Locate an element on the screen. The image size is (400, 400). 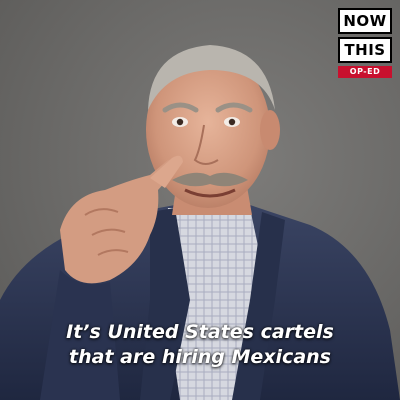
logo-this: THIS is located at coordinates (365, 50).